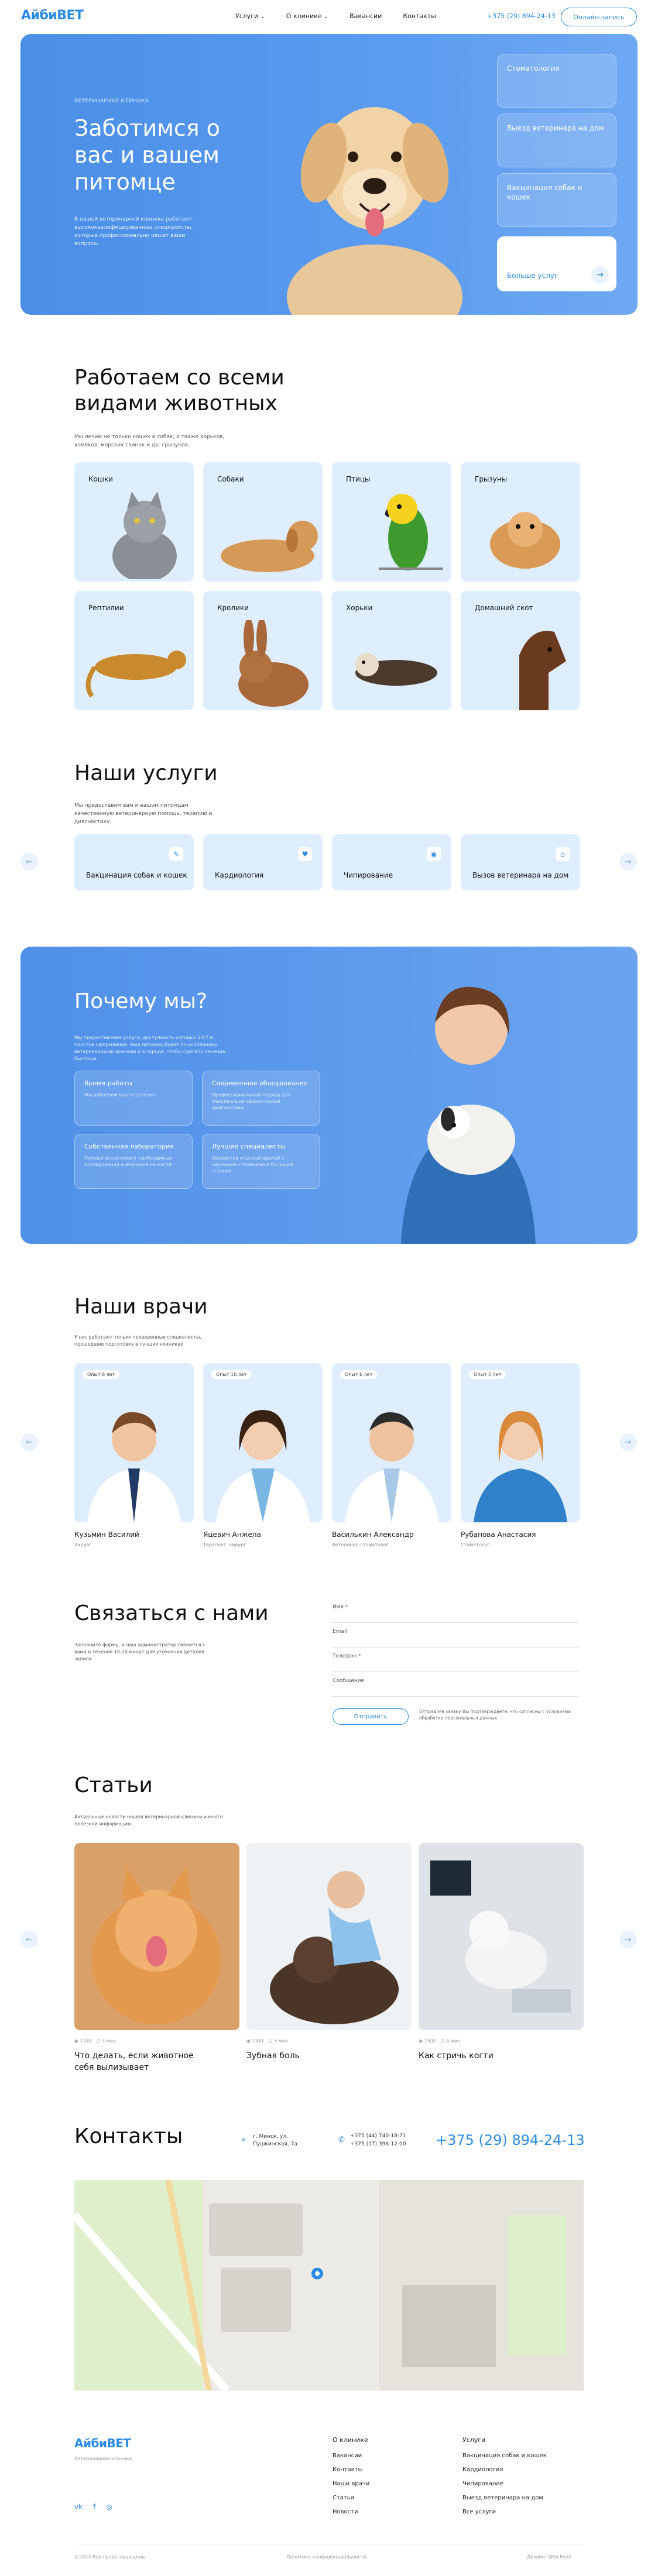  I want to click on animal-tile-livestock: Домашний скот, so click(520, 651).